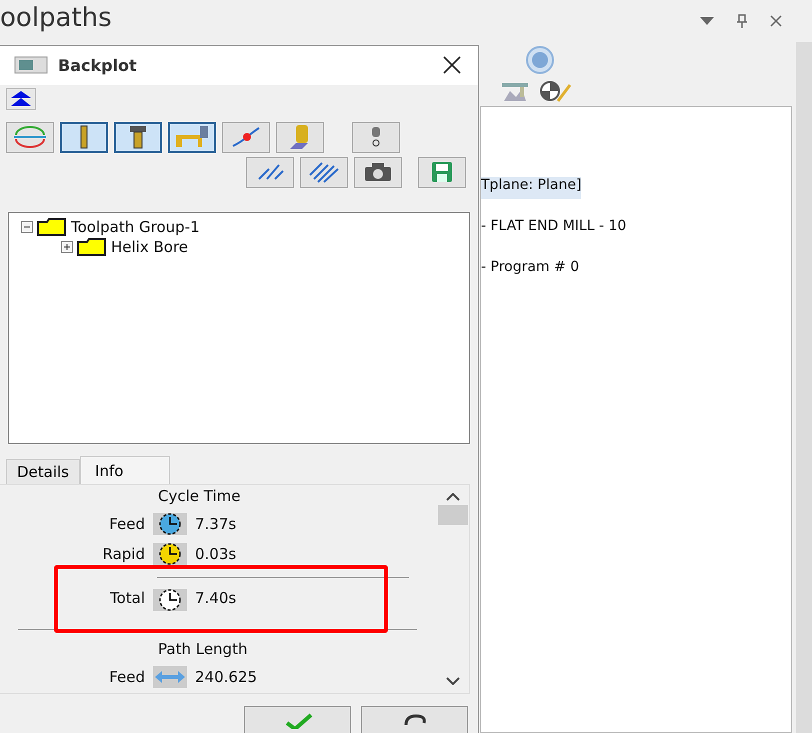 This screenshot has height=733, width=812. What do you see at coordinates (453, 497) in the screenshot?
I see `scroll-up-icon` at bounding box center [453, 497].